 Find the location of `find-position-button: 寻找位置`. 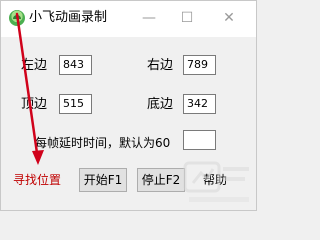

find-position-button: 寻找位置 is located at coordinates (37, 180).